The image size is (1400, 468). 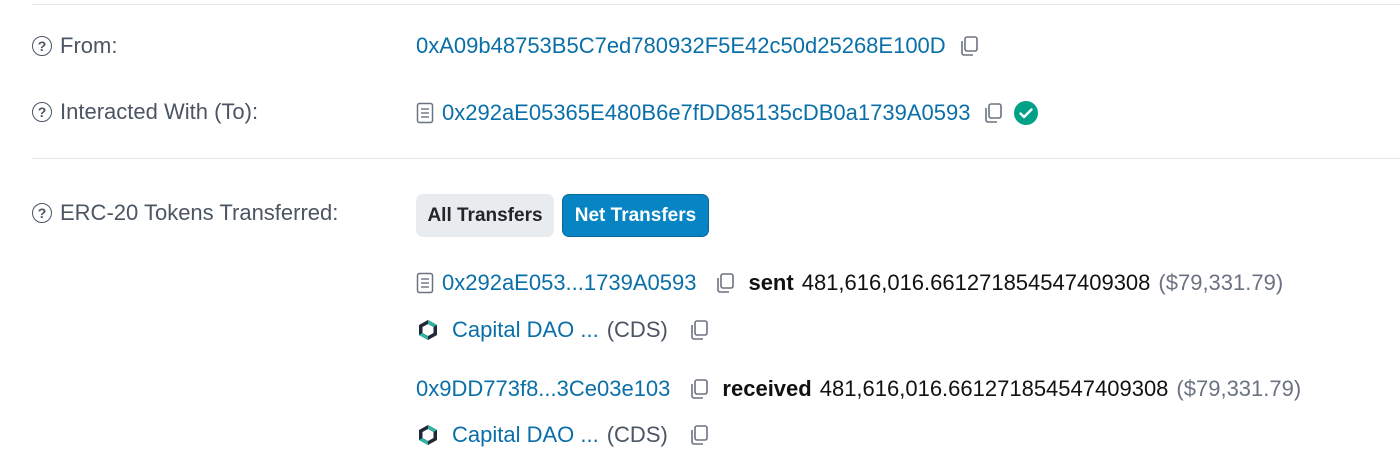 I want to click on transfer-action: sent, so click(x=771, y=282).